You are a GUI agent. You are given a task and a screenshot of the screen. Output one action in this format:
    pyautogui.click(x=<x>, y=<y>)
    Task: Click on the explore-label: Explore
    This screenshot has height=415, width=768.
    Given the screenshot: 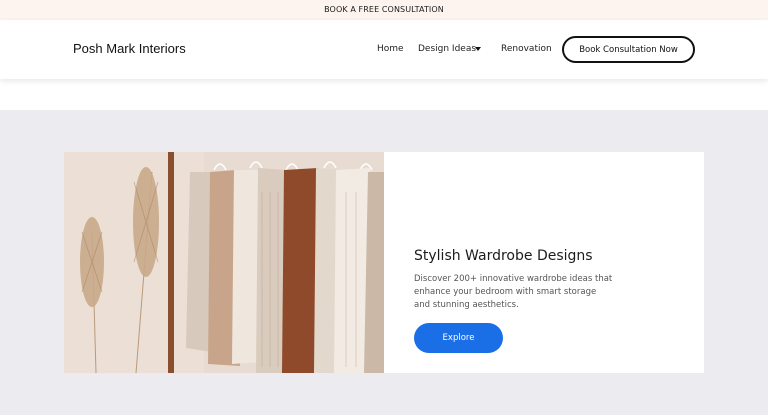 What is the action you would take?
    pyautogui.click(x=458, y=338)
    